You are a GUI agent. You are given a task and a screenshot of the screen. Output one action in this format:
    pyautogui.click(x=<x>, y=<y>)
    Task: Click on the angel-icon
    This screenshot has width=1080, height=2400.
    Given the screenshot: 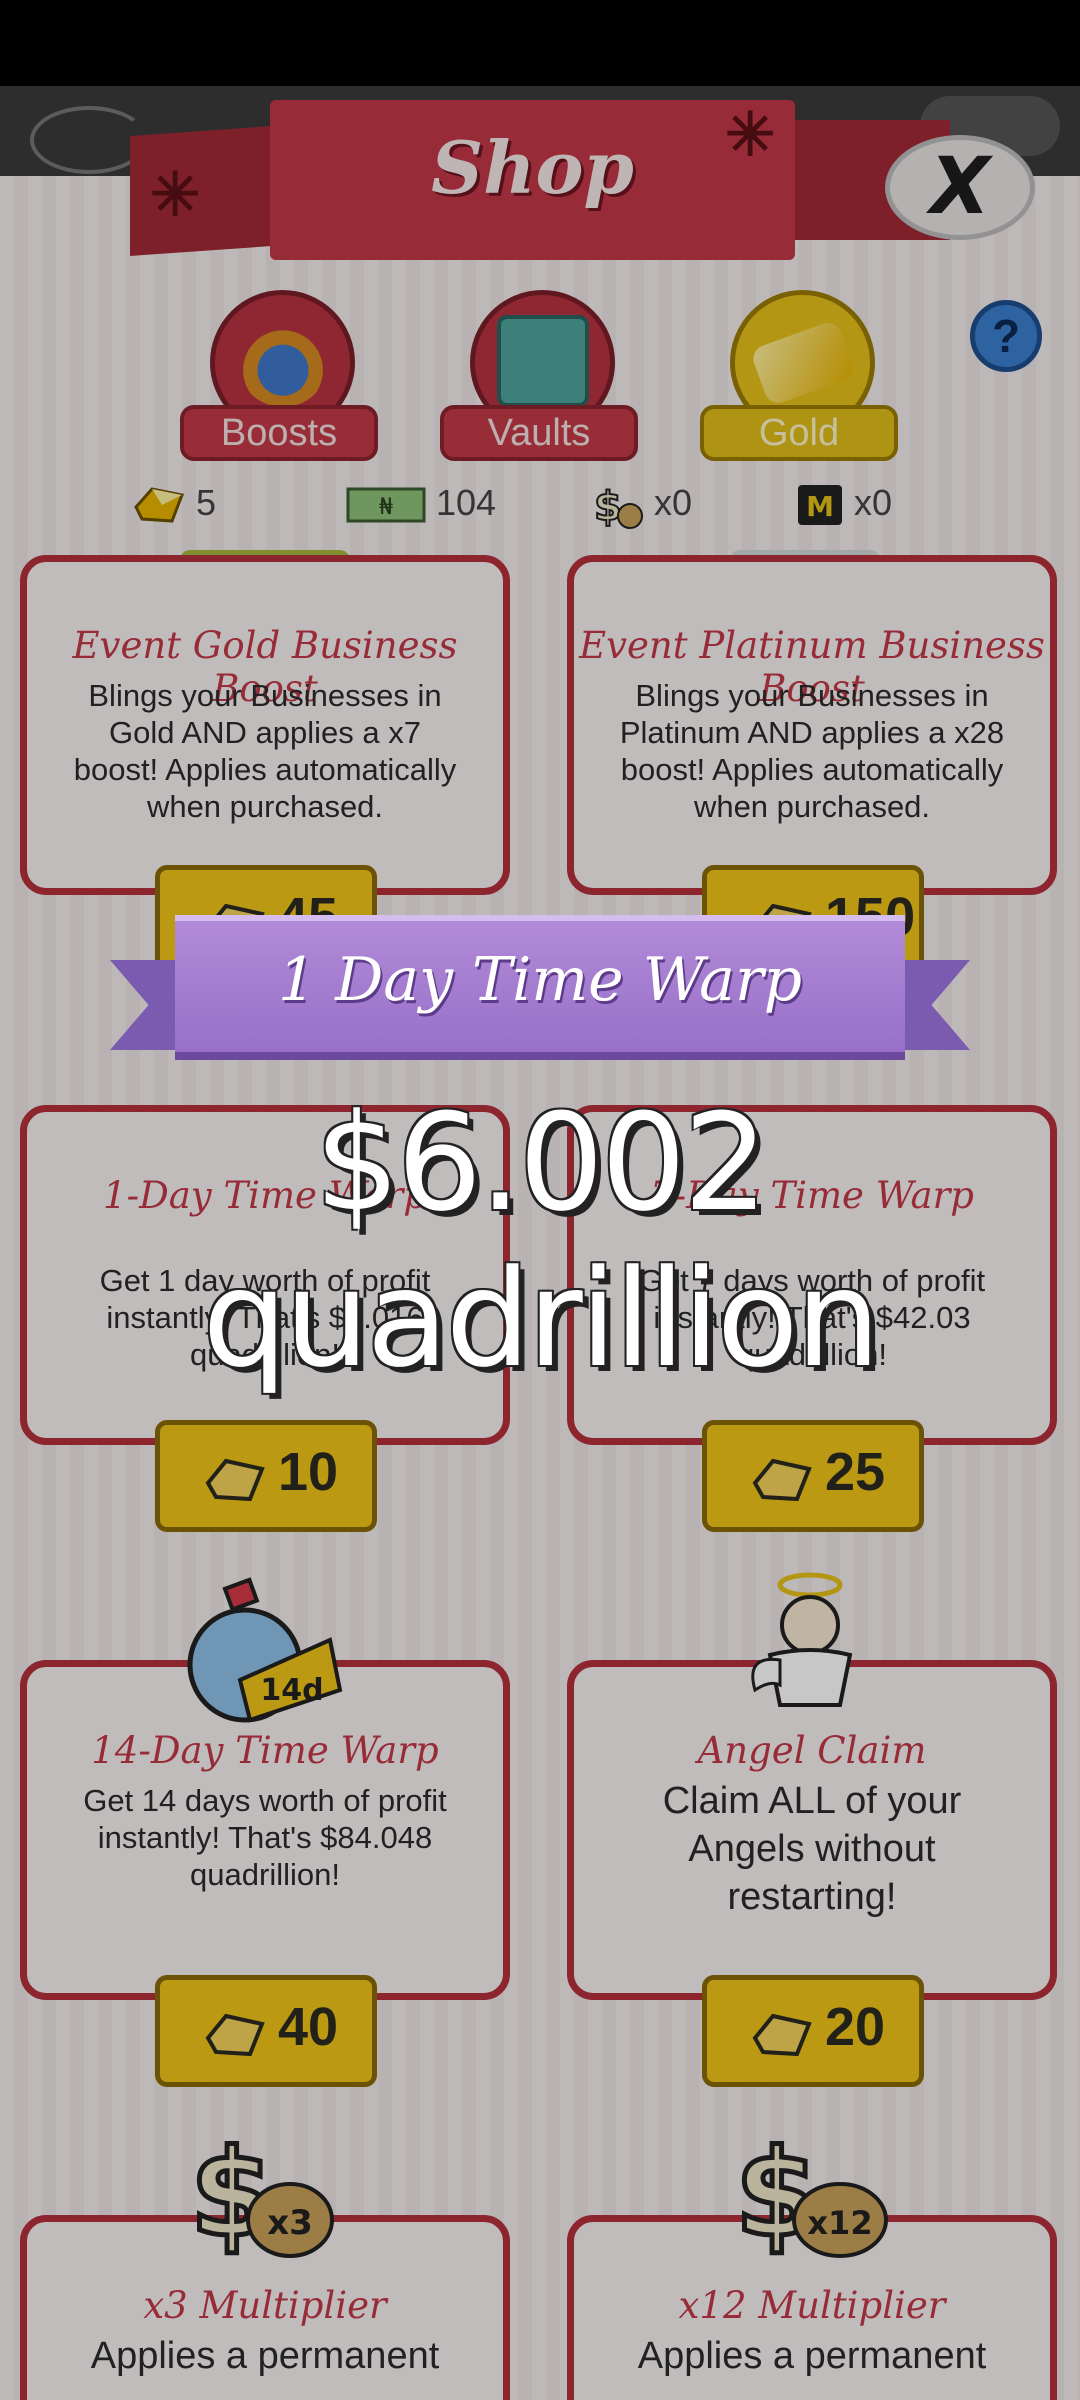 What is the action you would take?
    pyautogui.click(x=802, y=1639)
    